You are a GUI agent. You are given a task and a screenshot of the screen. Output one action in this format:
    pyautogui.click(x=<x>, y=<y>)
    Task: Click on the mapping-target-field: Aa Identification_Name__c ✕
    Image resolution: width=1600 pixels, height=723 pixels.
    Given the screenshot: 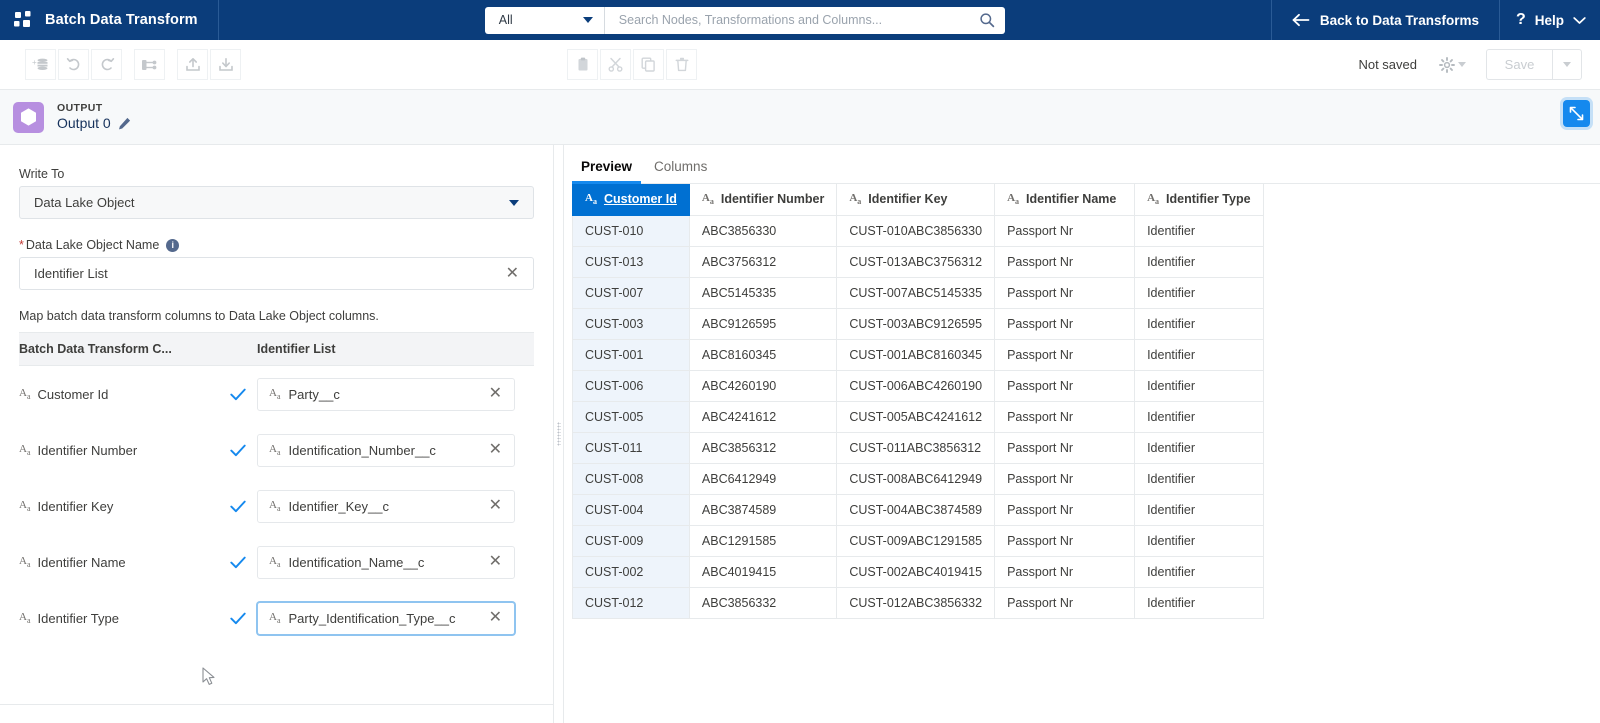 What is the action you would take?
    pyautogui.click(x=386, y=562)
    